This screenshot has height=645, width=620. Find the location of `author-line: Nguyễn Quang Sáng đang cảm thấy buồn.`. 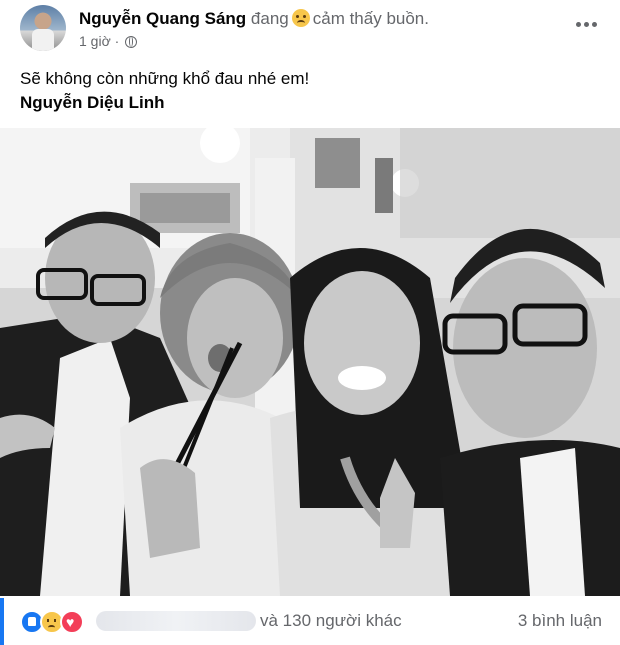

author-line: Nguyễn Quang Sáng đang cảm thấy buồn. is located at coordinates (254, 19).